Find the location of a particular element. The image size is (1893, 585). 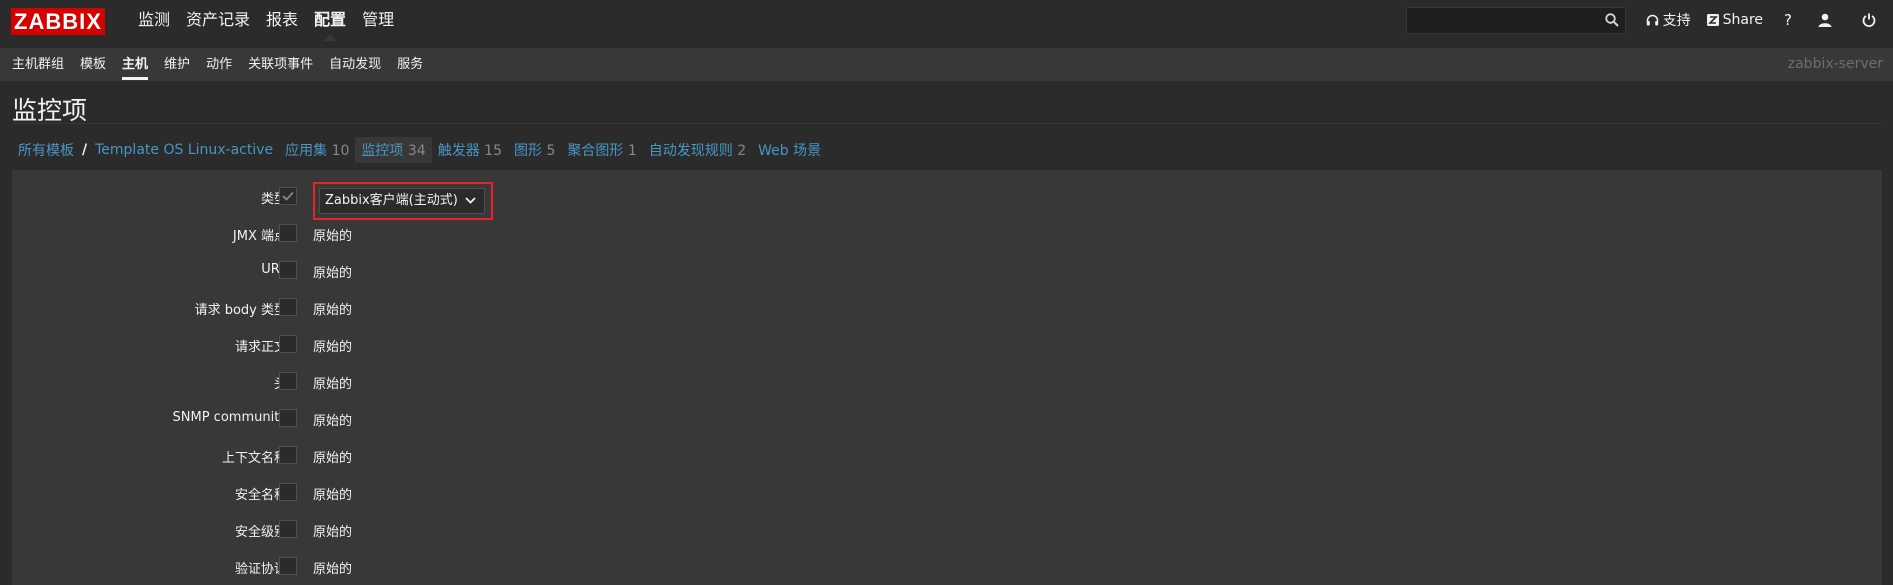

sub-menu-maintenance: 维护 is located at coordinates (177, 64).